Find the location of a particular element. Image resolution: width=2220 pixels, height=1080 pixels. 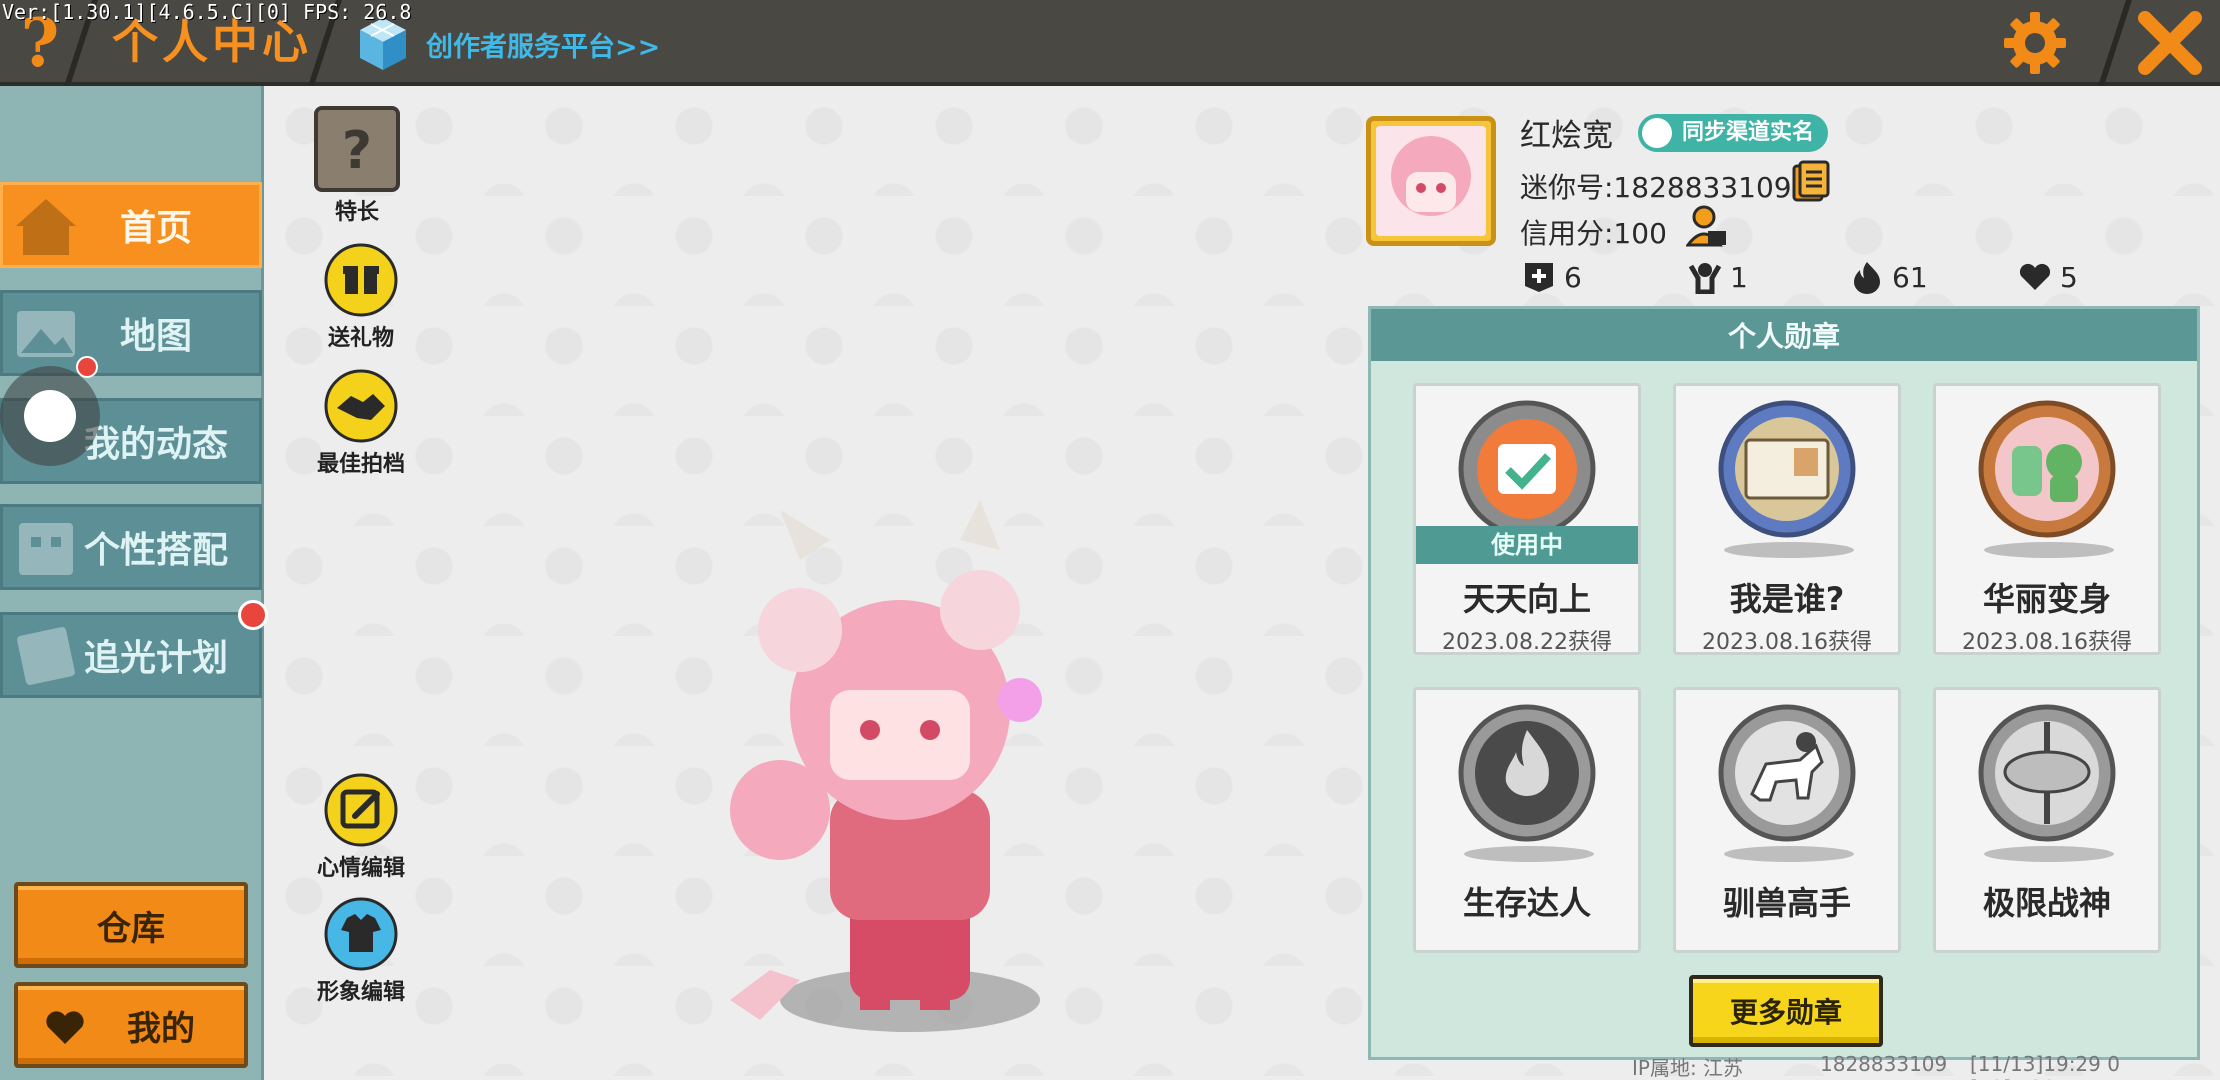

medal-card: 使用中 天天向上 2023.08.22获得 is located at coordinates (1527, 519).